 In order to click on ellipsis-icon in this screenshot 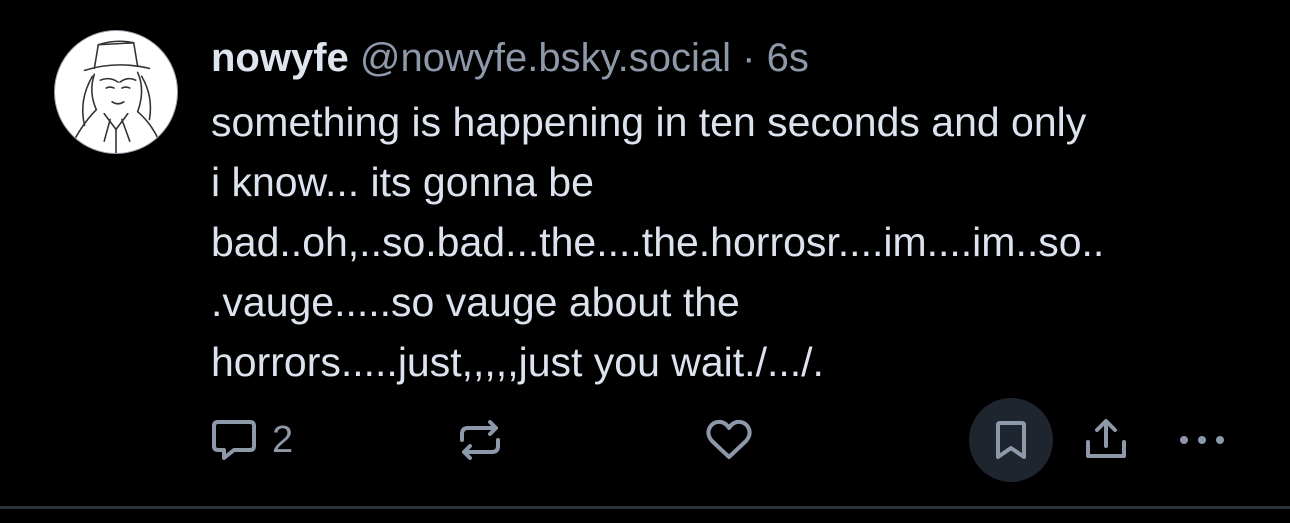, I will do `click(1202, 440)`.